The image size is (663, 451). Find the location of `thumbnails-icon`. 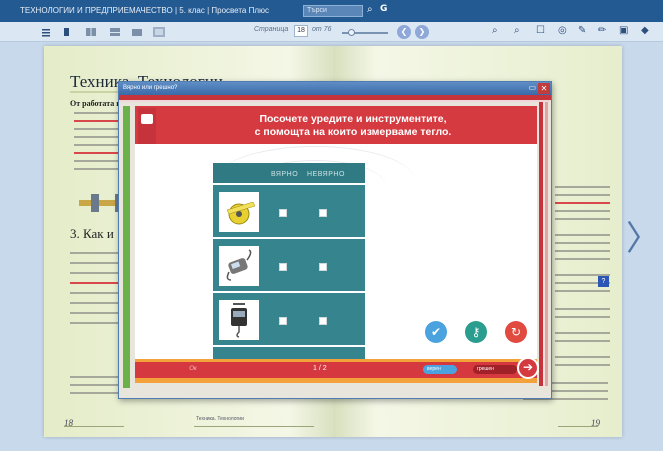

thumbnails-icon is located at coordinates (115, 32).